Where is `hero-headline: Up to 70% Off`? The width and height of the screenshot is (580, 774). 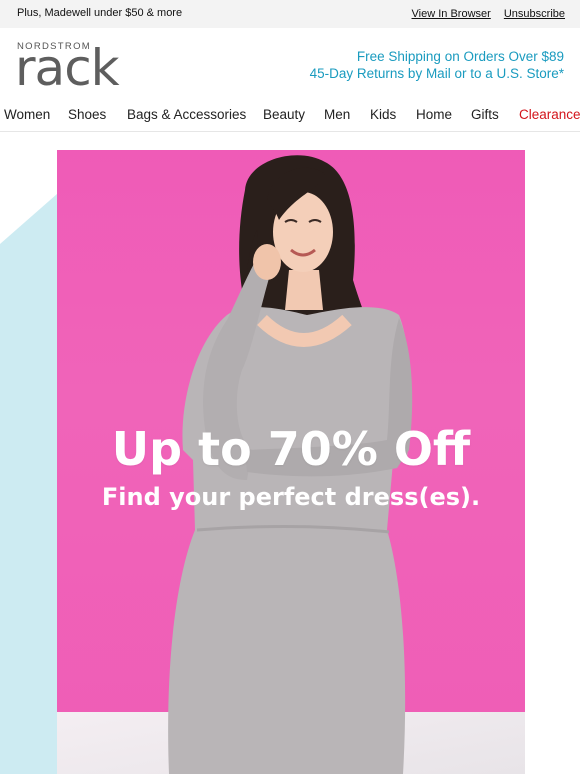 hero-headline: Up to 70% Off is located at coordinates (291, 449).